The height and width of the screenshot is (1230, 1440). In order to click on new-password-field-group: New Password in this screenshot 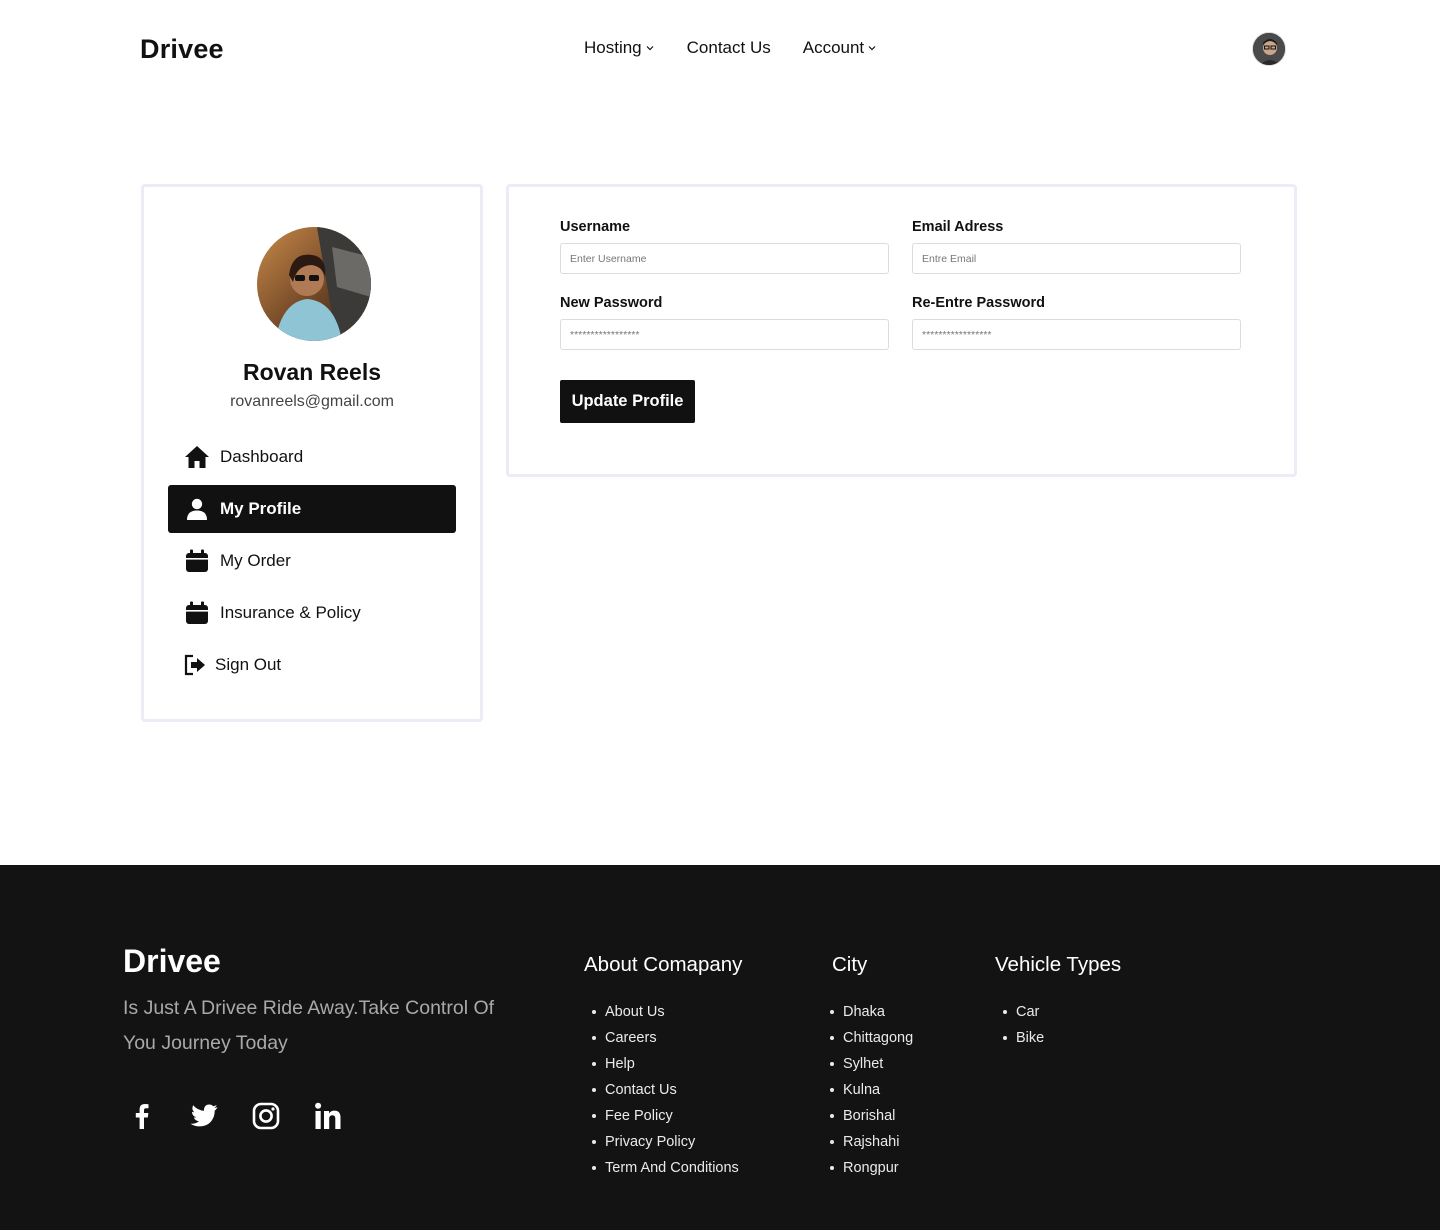, I will do `click(724, 322)`.